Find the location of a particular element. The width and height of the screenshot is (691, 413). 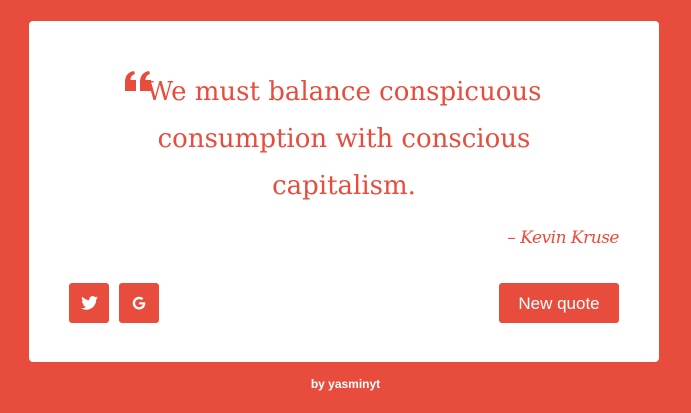

twitter-icon is located at coordinates (89, 303).